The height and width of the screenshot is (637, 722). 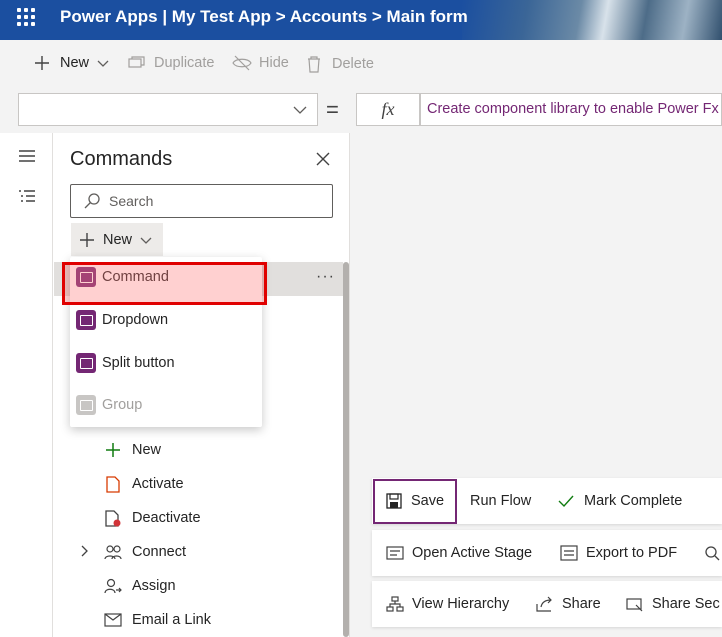 What do you see at coordinates (113, 484) in the screenshot?
I see `activate-icon` at bounding box center [113, 484].